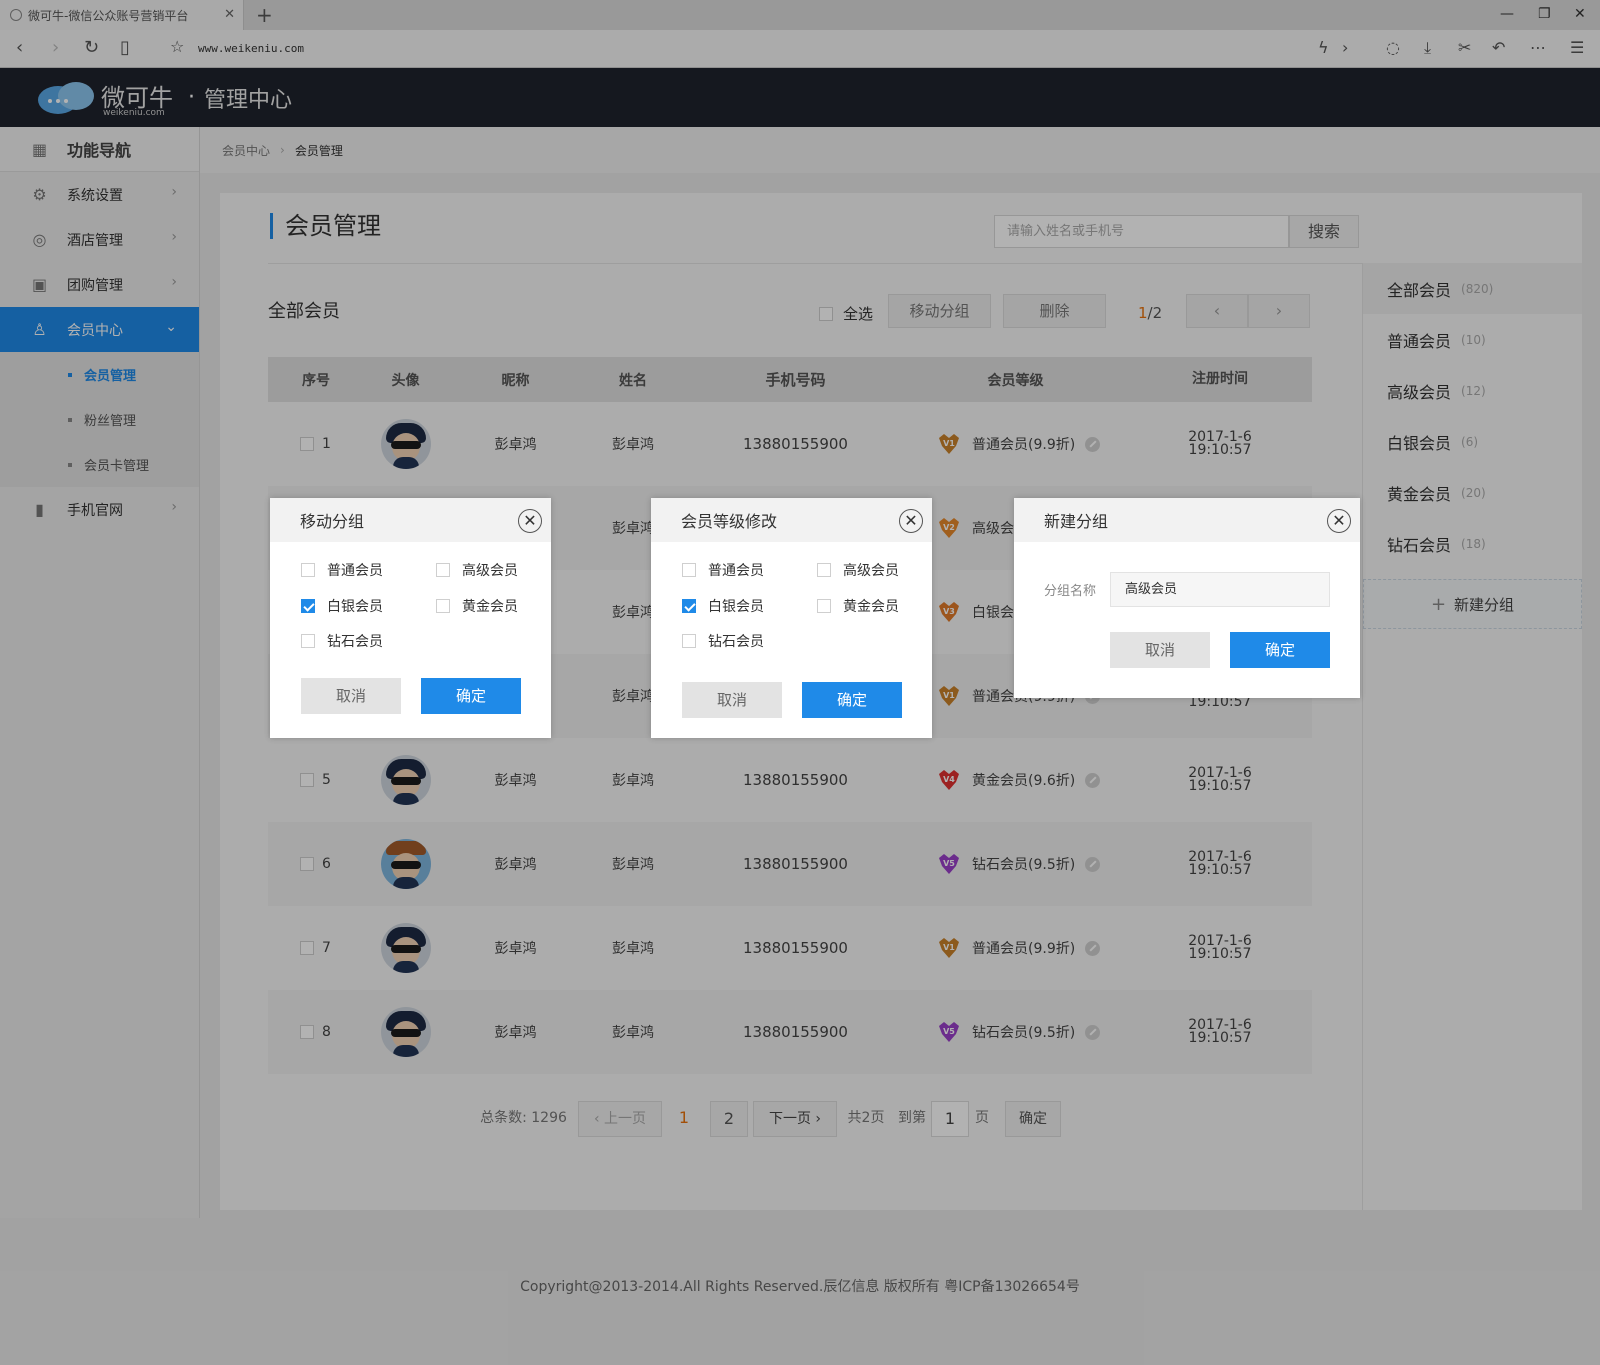 This screenshot has width=1600, height=1365. Describe the element at coordinates (410, 520) in the screenshot. I see `dialog-header: 移动分组 ✕` at that location.